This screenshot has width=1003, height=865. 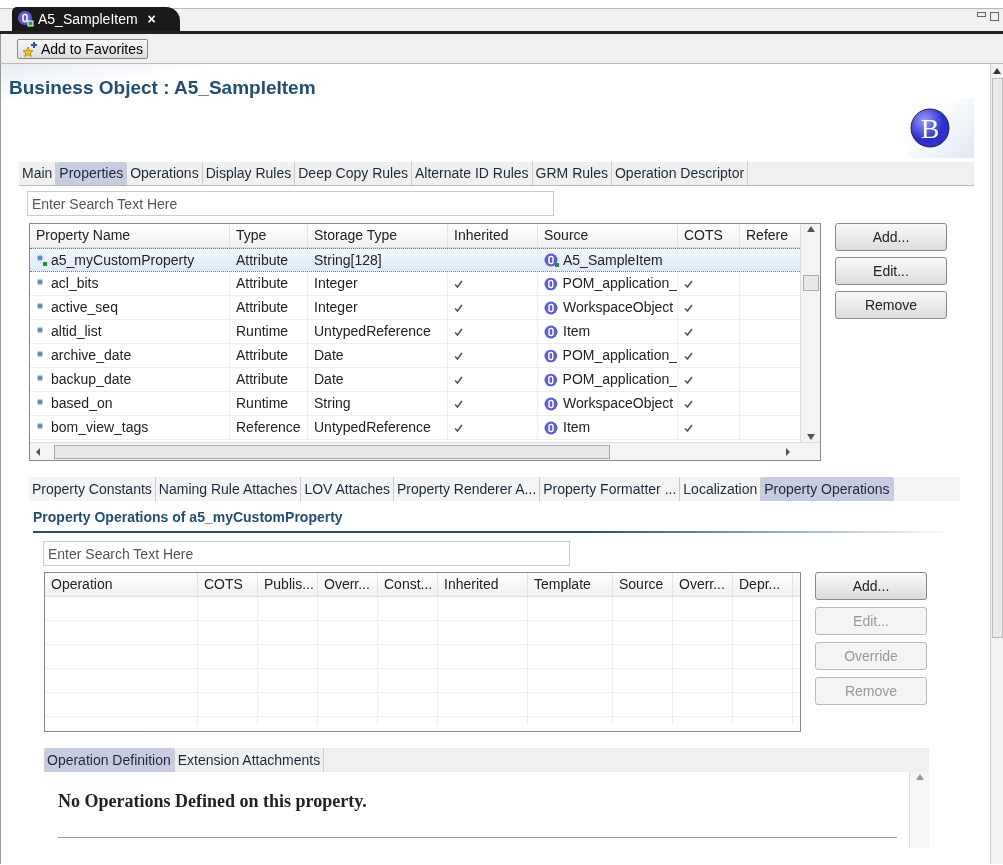 I want to click on tab: Operation Descriptor, so click(x=680, y=173).